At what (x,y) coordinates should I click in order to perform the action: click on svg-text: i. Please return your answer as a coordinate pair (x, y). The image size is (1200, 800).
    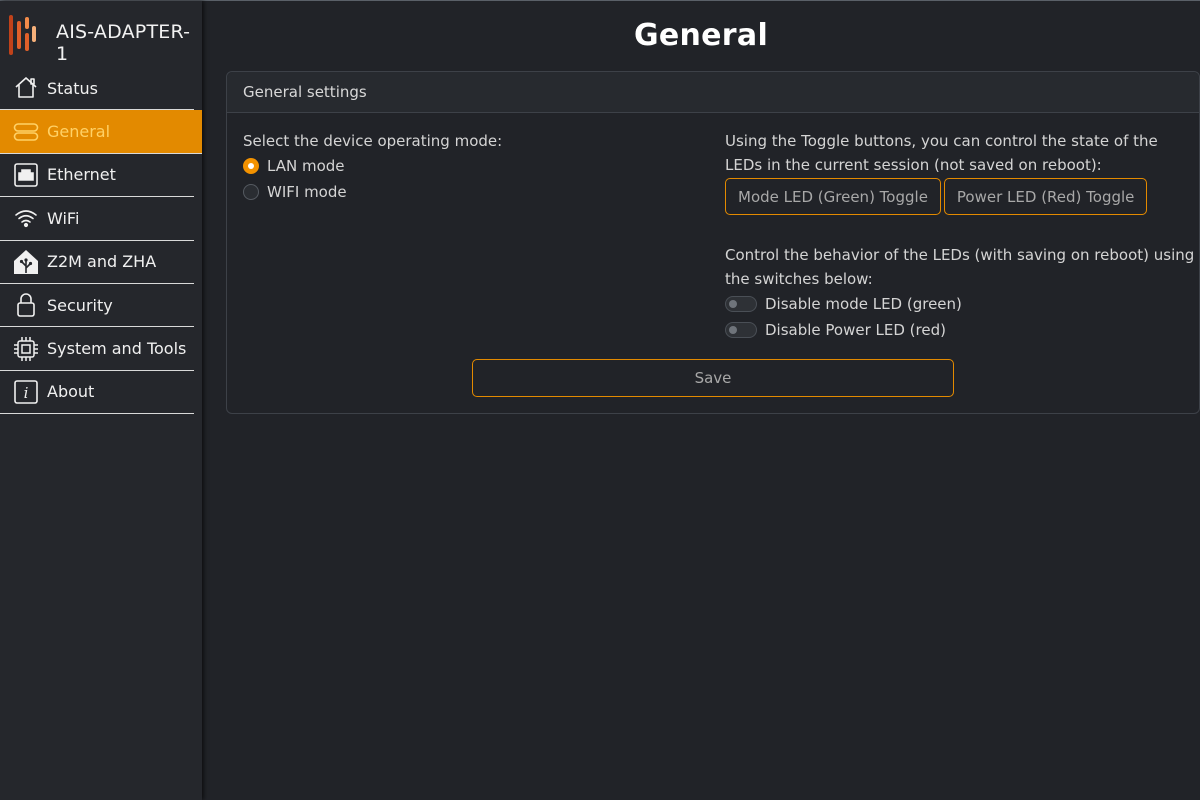
    Looking at the image, I should click on (26, 393).